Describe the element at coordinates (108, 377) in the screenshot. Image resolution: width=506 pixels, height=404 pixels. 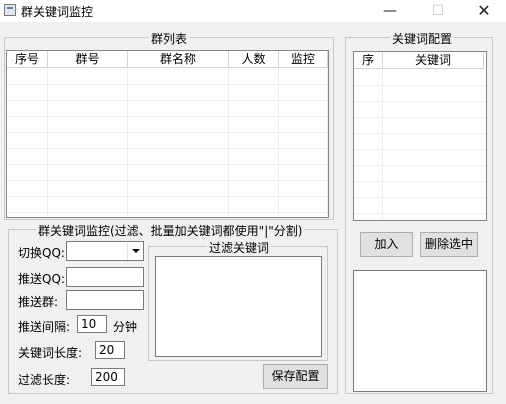
I see `filter-length-input: 200` at that location.